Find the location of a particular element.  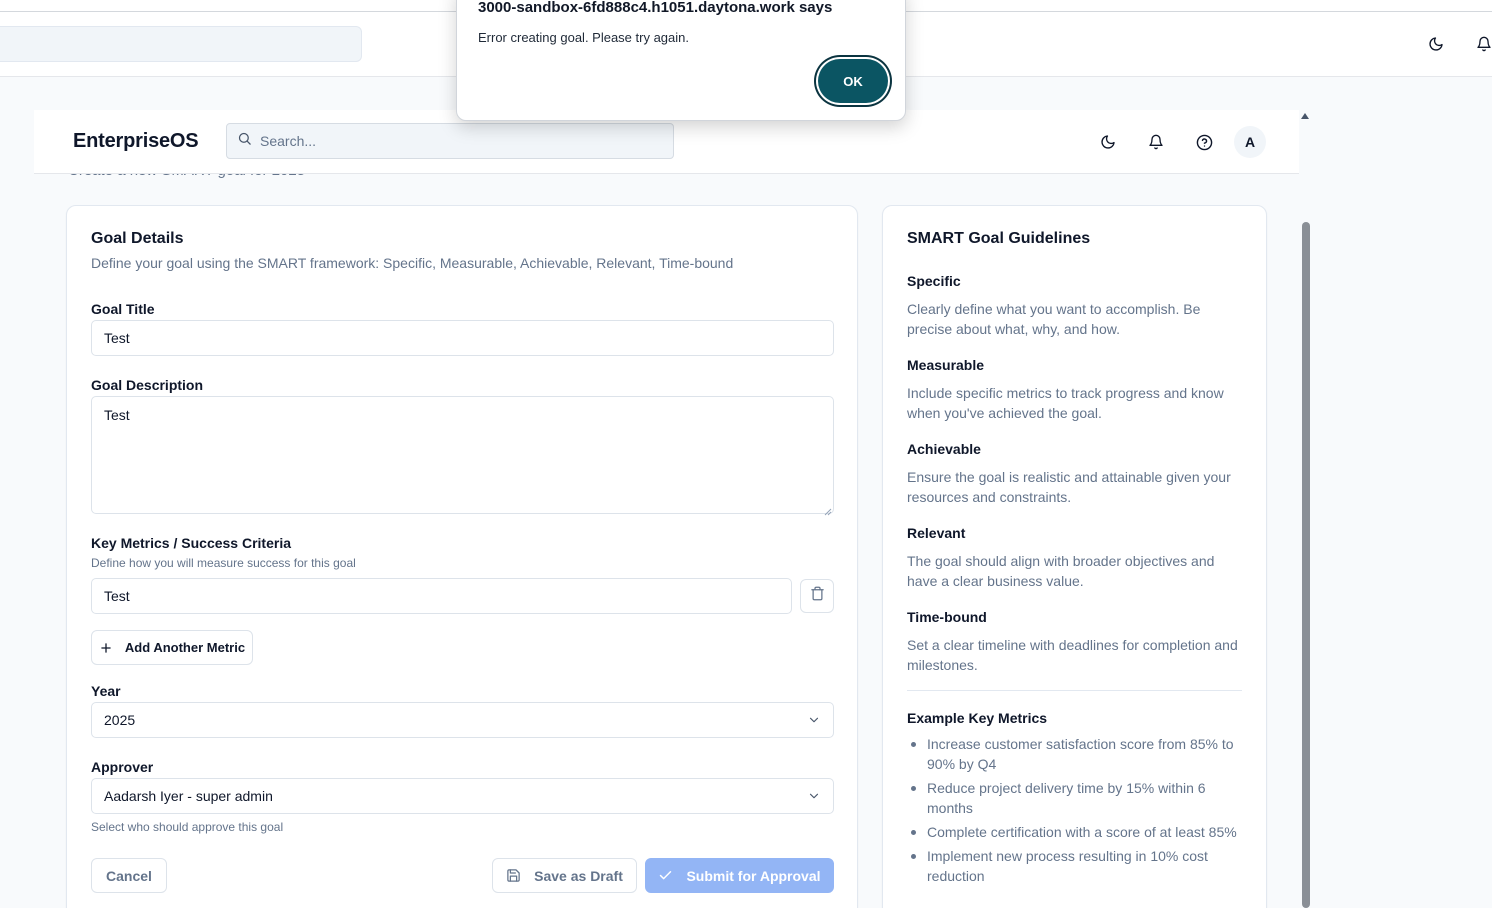

save-draft-label: Save as Draft is located at coordinates (578, 875).